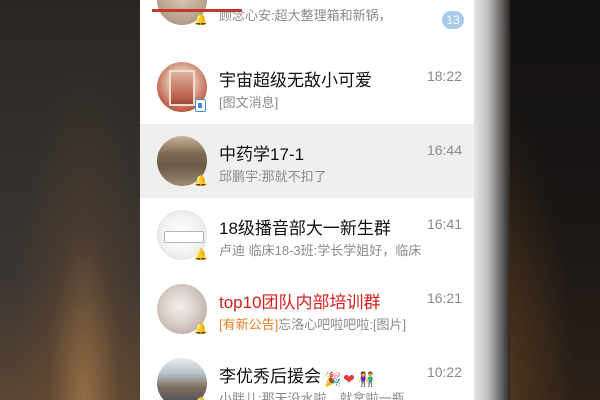 This screenshot has width=600, height=400. I want to click on party-popper-icon: 🎉, so click(333, 379).